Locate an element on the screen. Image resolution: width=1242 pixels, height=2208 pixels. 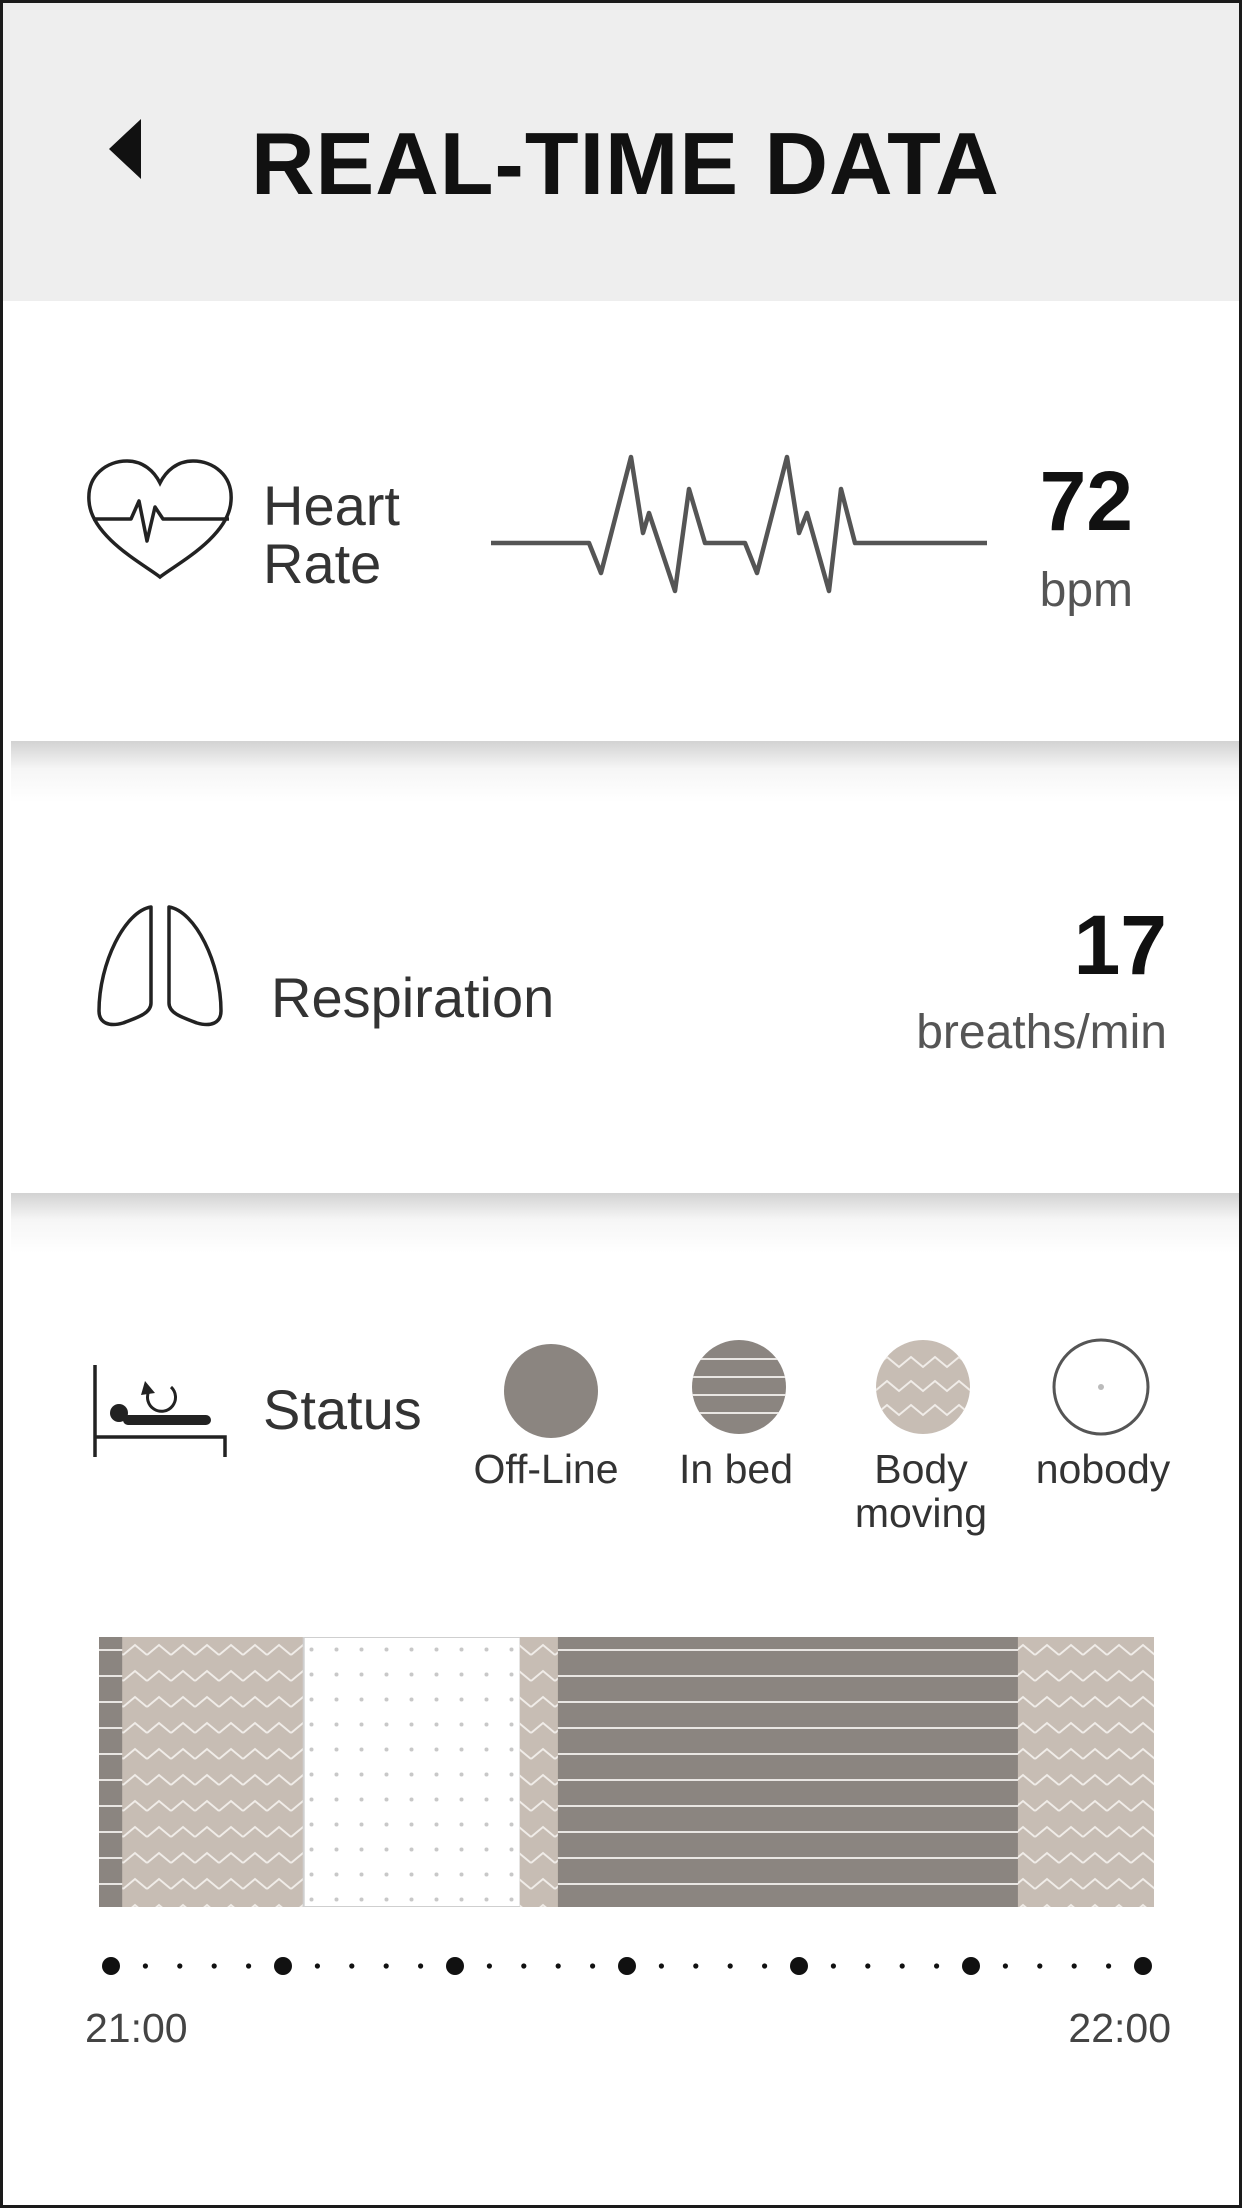
respiration-value: 17 is located at coordinates (1120, 945).